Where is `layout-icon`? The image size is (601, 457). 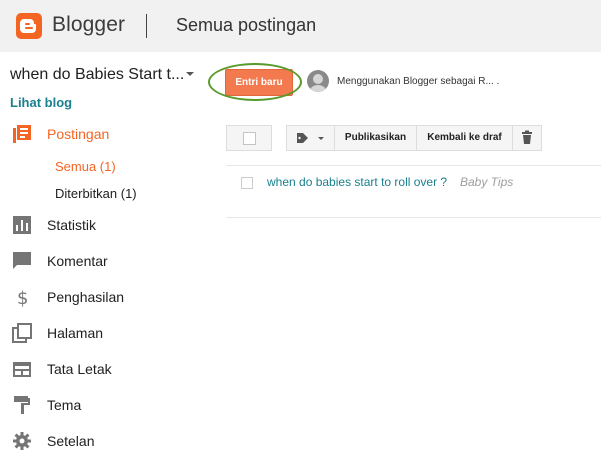
layout-icon is located at coordinates (22, 369).